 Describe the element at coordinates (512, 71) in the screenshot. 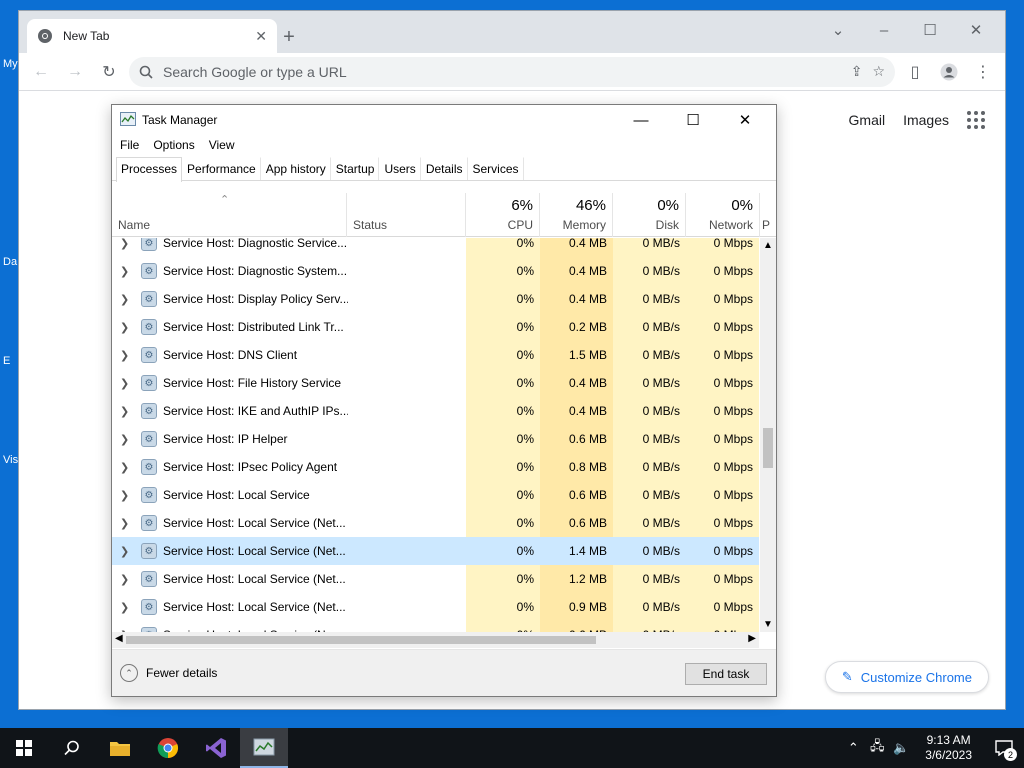

I see `omnibox: Search Google or type a URL ⇪ ☆` at that location.